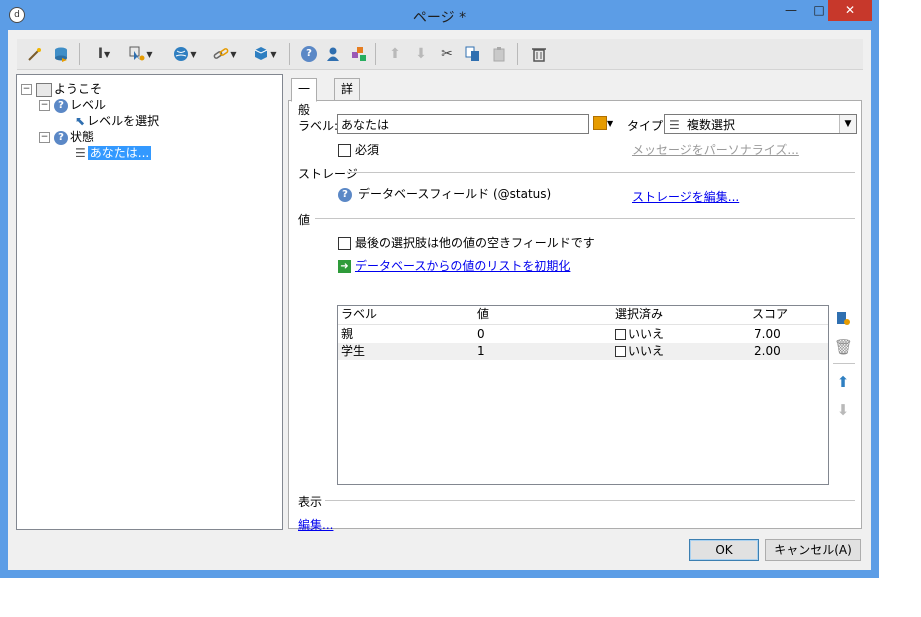  Describe the element at coordinates (225, 54) in the screenshot. I see `link-icon: ▼` at that location.